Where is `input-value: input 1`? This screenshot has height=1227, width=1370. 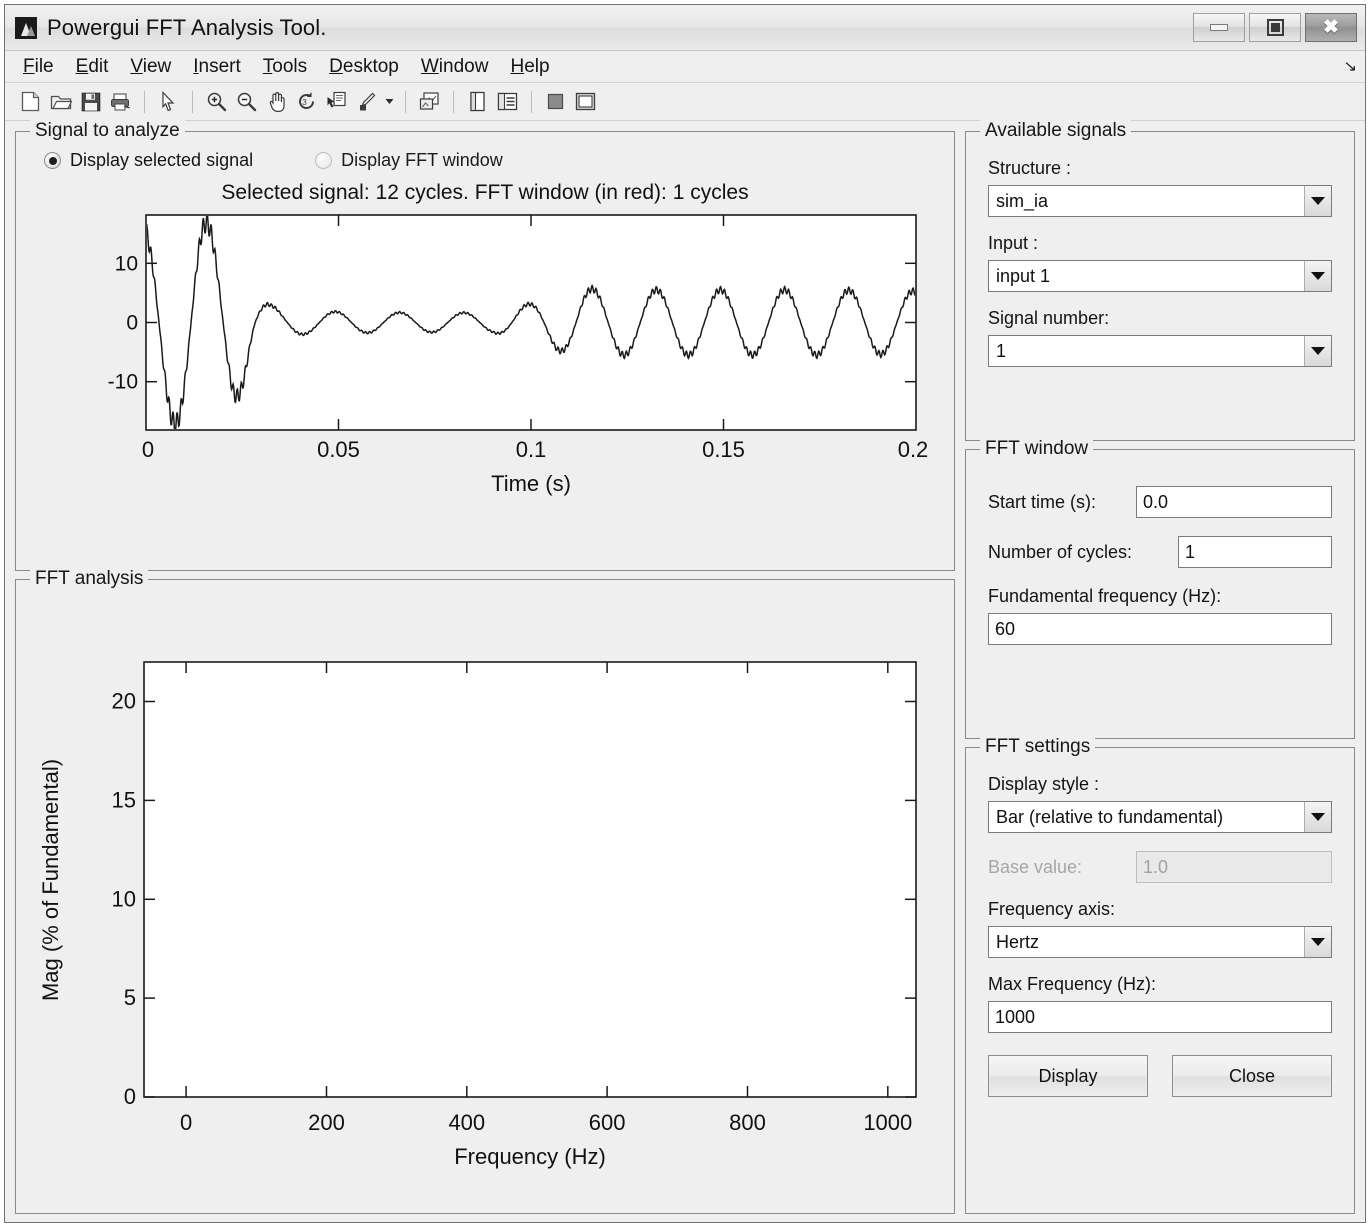 input-value: input 1 is located at coordinates (1023, 275).